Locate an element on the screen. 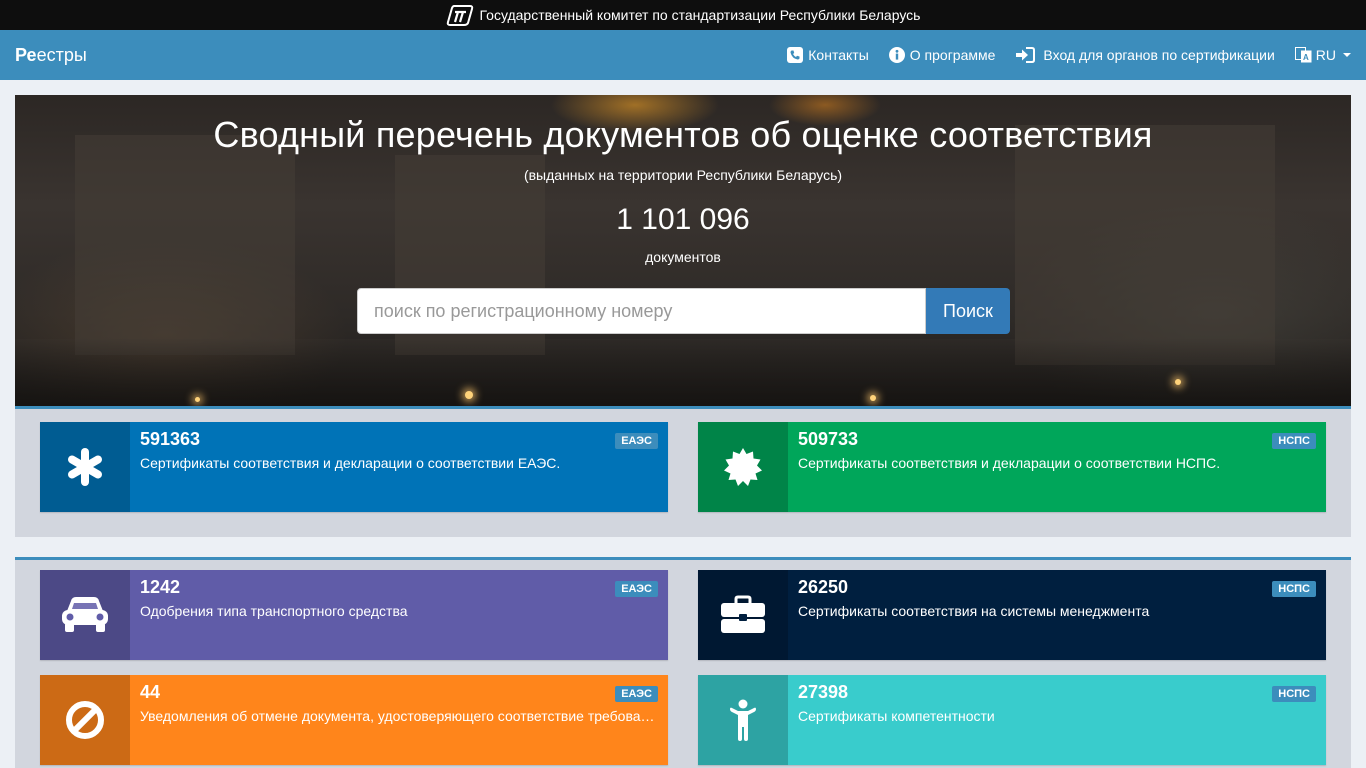 Image resolution: width=1366 pixels, height=768 pixels. total-documents-label: документов is located at coordinates (683, 257).